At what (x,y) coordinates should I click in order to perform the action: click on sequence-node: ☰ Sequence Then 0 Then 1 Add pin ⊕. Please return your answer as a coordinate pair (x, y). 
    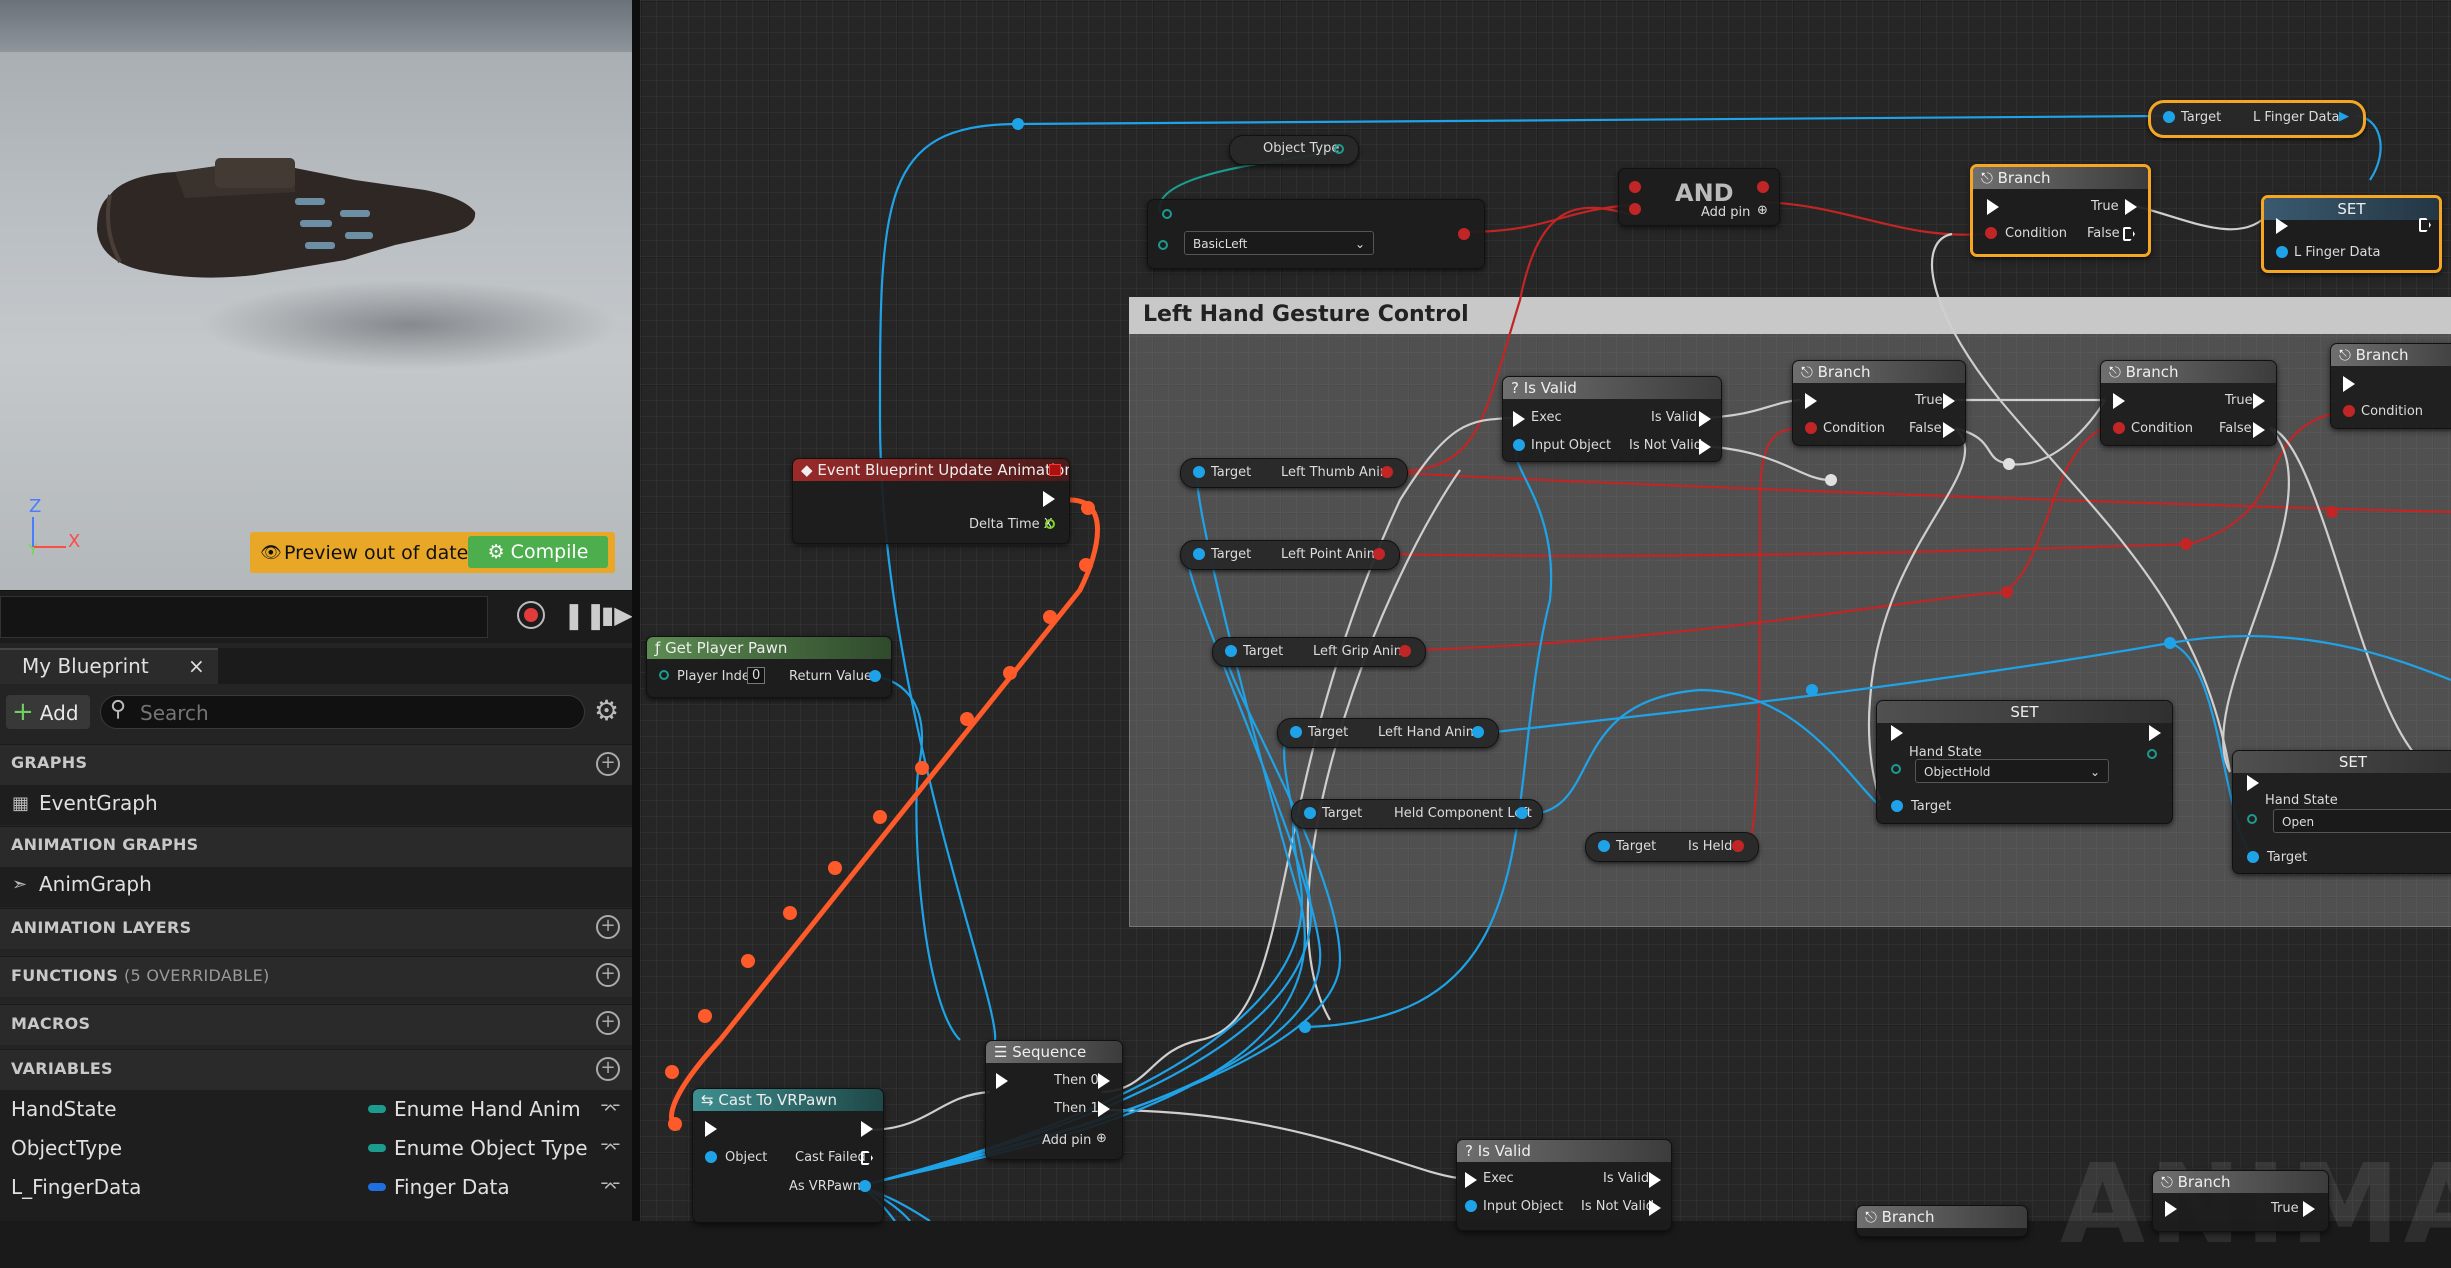
    Looking at the image, I should click on (1054, 1100).